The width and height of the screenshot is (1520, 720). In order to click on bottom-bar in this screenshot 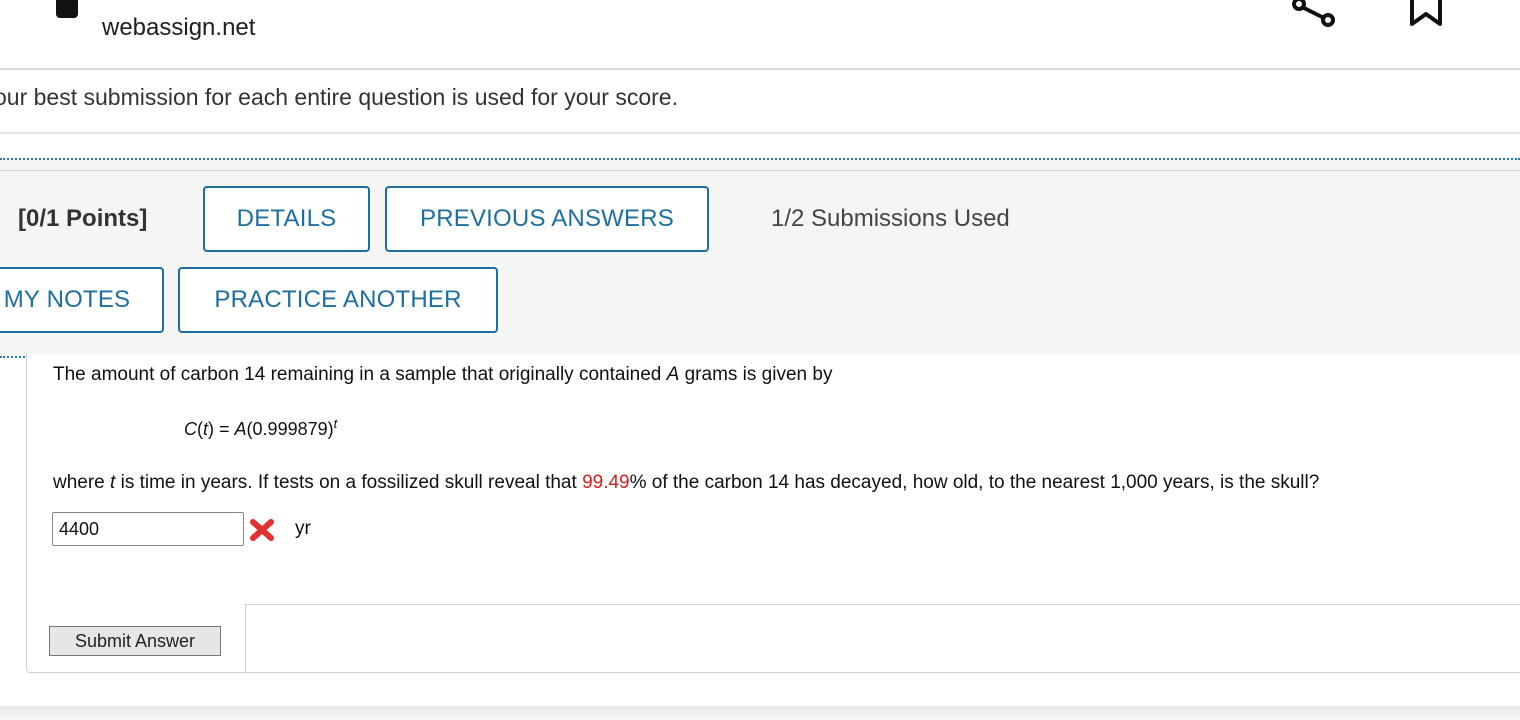, I will do `click(760, 713)`.